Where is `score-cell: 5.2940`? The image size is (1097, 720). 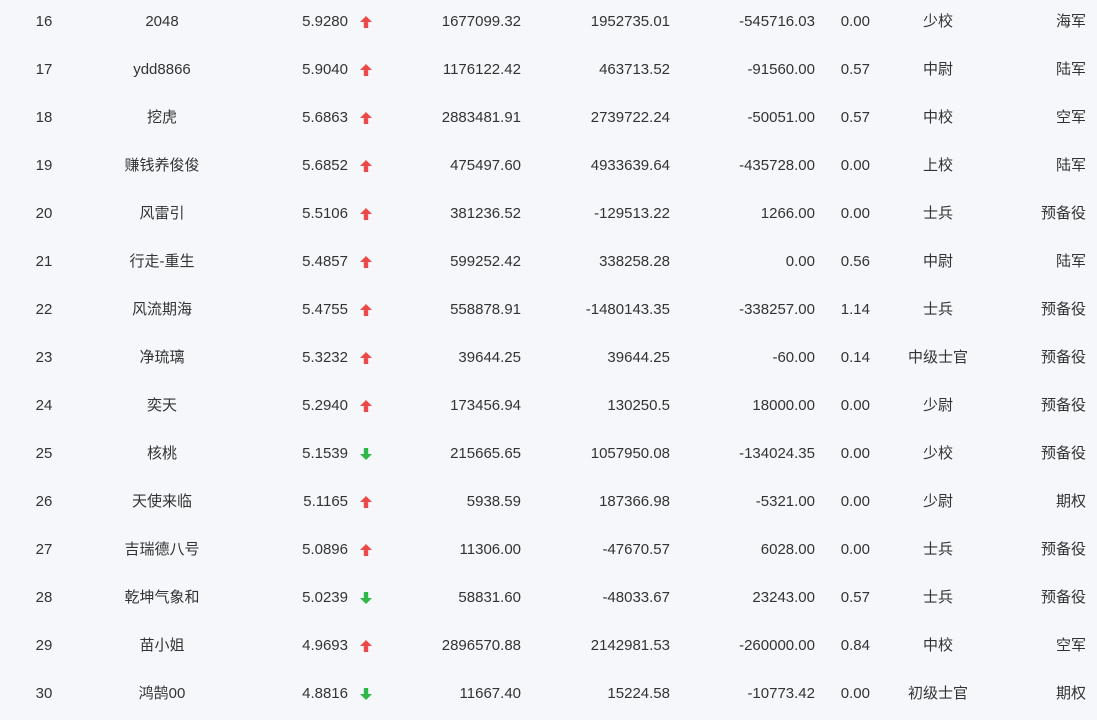
score-cell: 5.2940 is located at coordinates (325, 405).